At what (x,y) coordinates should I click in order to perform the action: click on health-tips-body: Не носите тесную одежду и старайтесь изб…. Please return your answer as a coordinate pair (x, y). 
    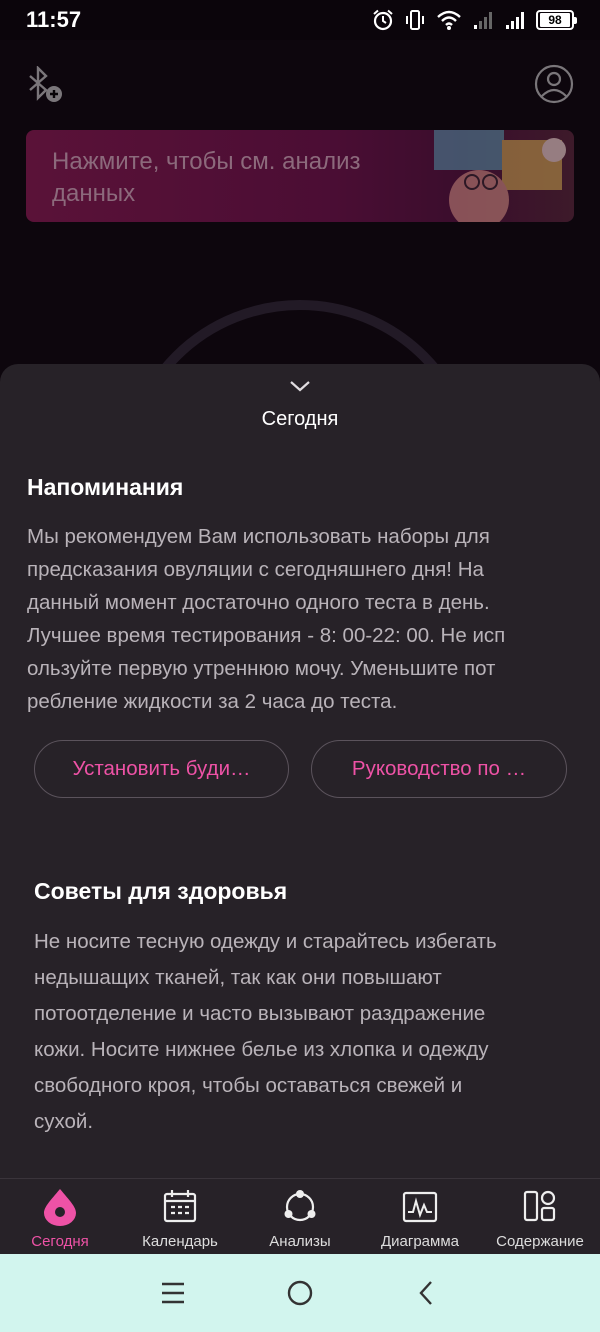
    Looking at the image, I should click on (265, 1031).